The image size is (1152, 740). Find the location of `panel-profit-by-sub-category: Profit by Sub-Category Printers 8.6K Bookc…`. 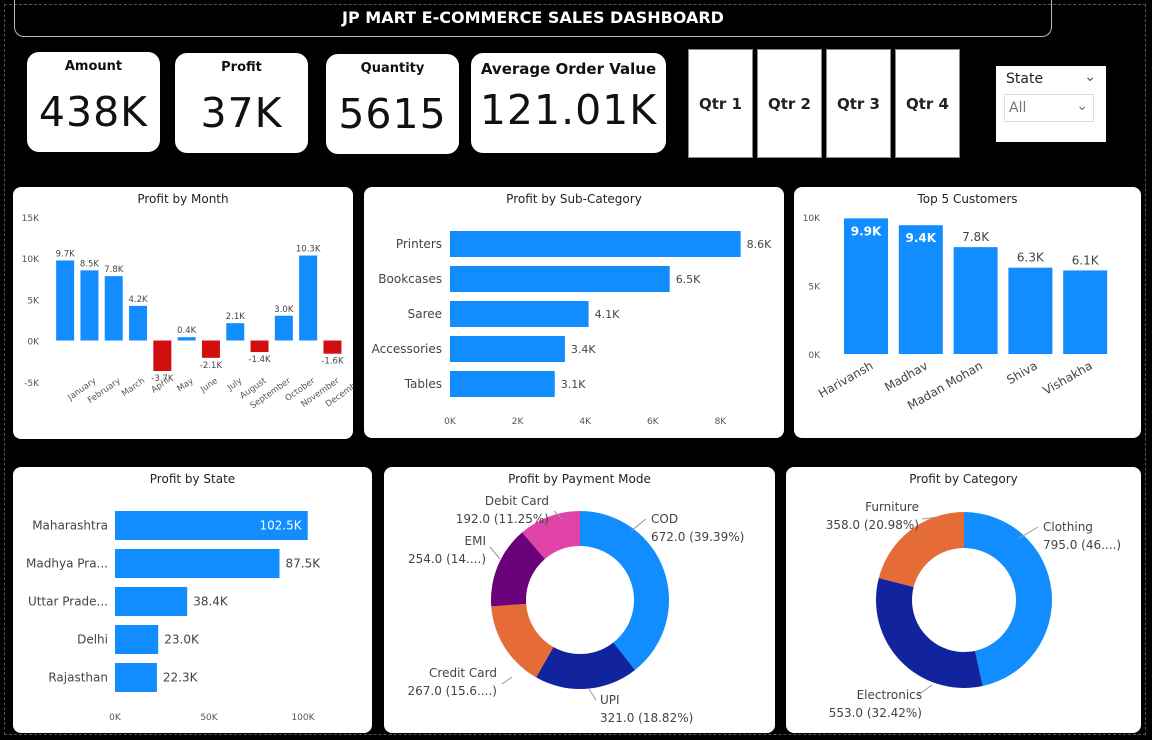

panel-profit-by-sub-category: Profit by Sub-Category Printers 8.6K Bookc… is located at coordinates (574, 312).